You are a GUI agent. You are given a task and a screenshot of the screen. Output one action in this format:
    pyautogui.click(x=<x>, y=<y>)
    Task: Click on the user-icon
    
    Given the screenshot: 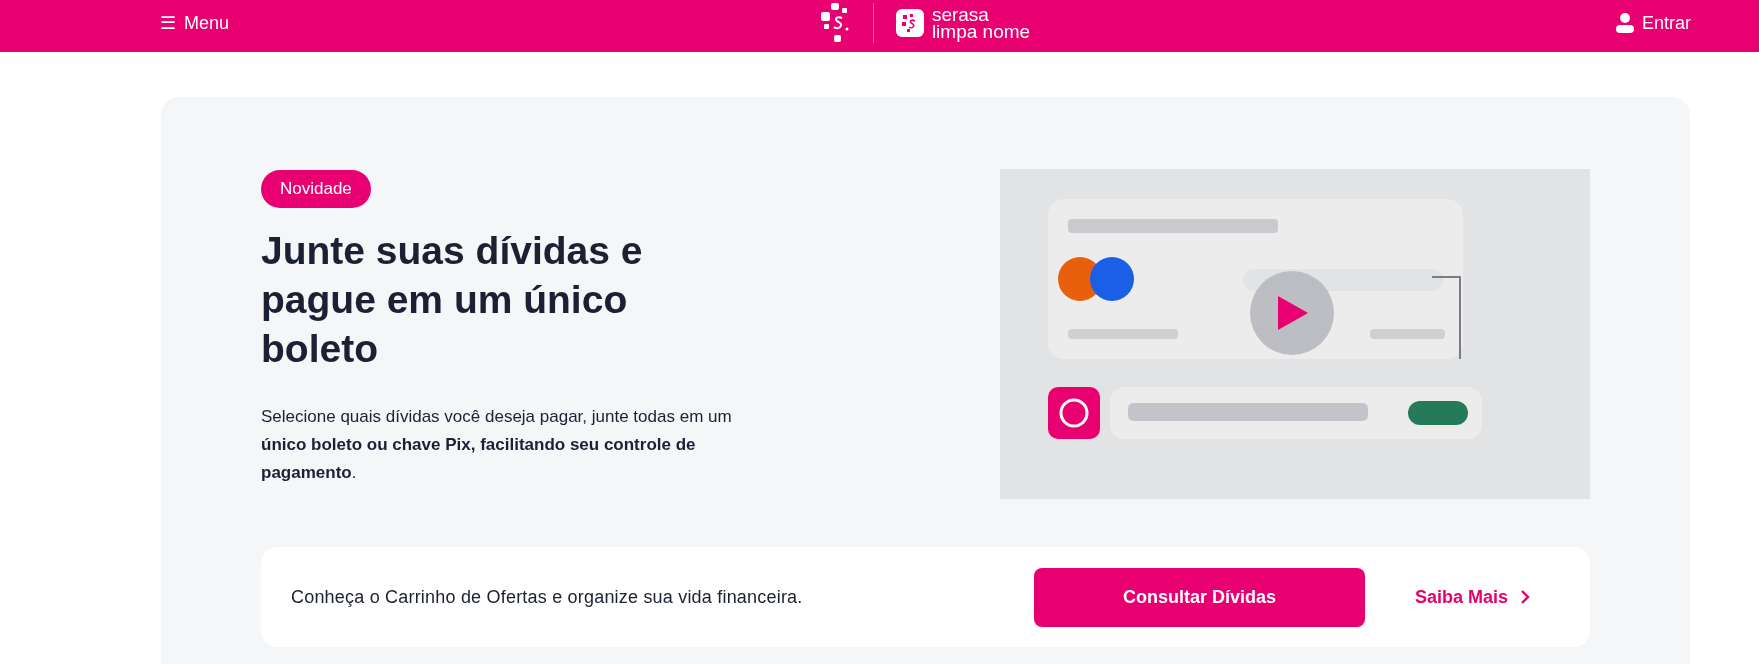 What is the action you would take?
    pyautogui.click(x=1624, y=23)
    